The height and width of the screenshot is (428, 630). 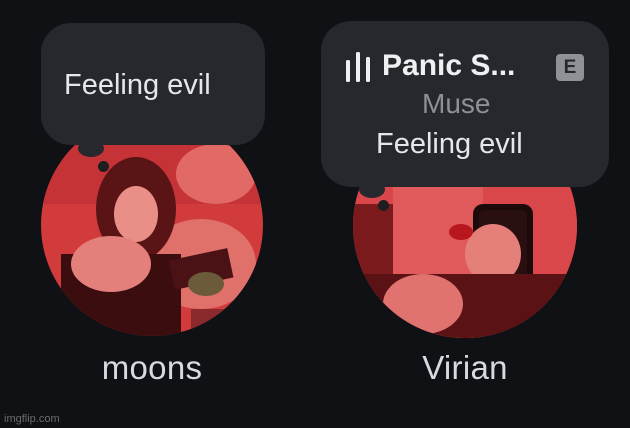 I want to click on friend-name: Virian, so click(x=465, y=368).